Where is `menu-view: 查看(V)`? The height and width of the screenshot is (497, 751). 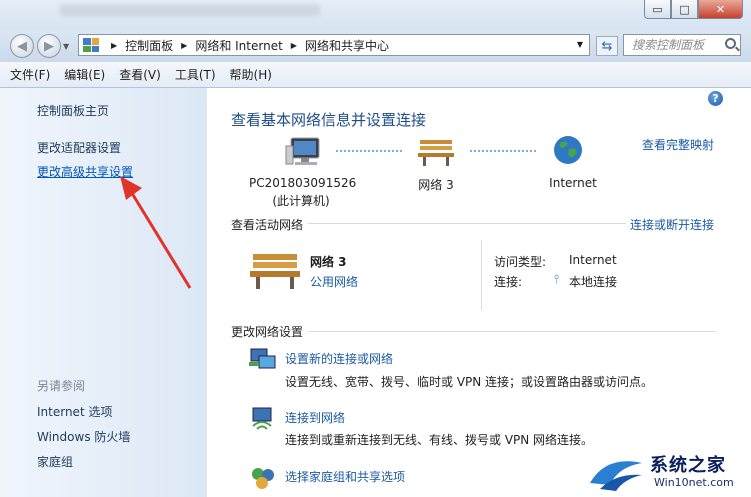
menu-view: 查看(V) is located at coordinates (140, 74).